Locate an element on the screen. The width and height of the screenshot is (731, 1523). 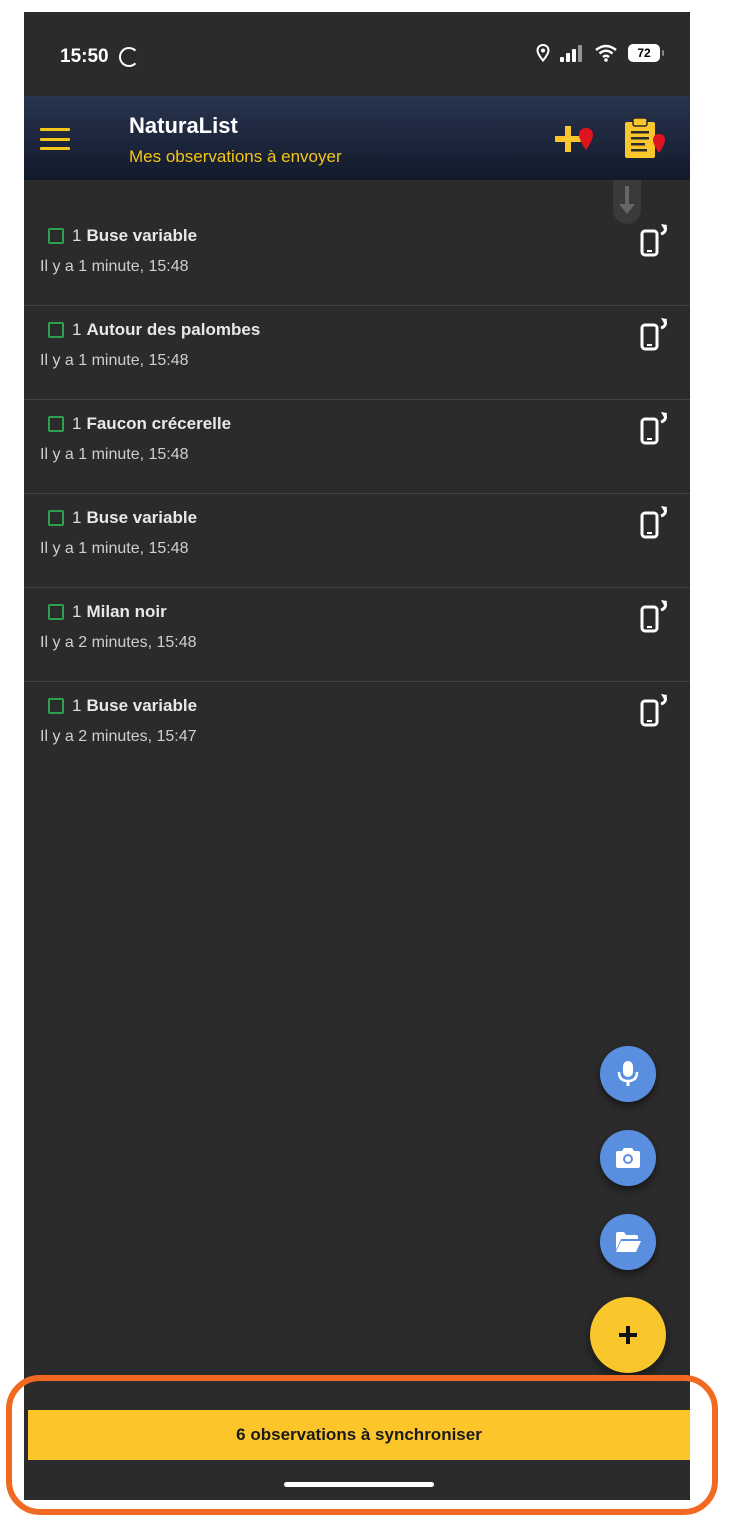
folder-icon is located at coordinates (628, 1242).